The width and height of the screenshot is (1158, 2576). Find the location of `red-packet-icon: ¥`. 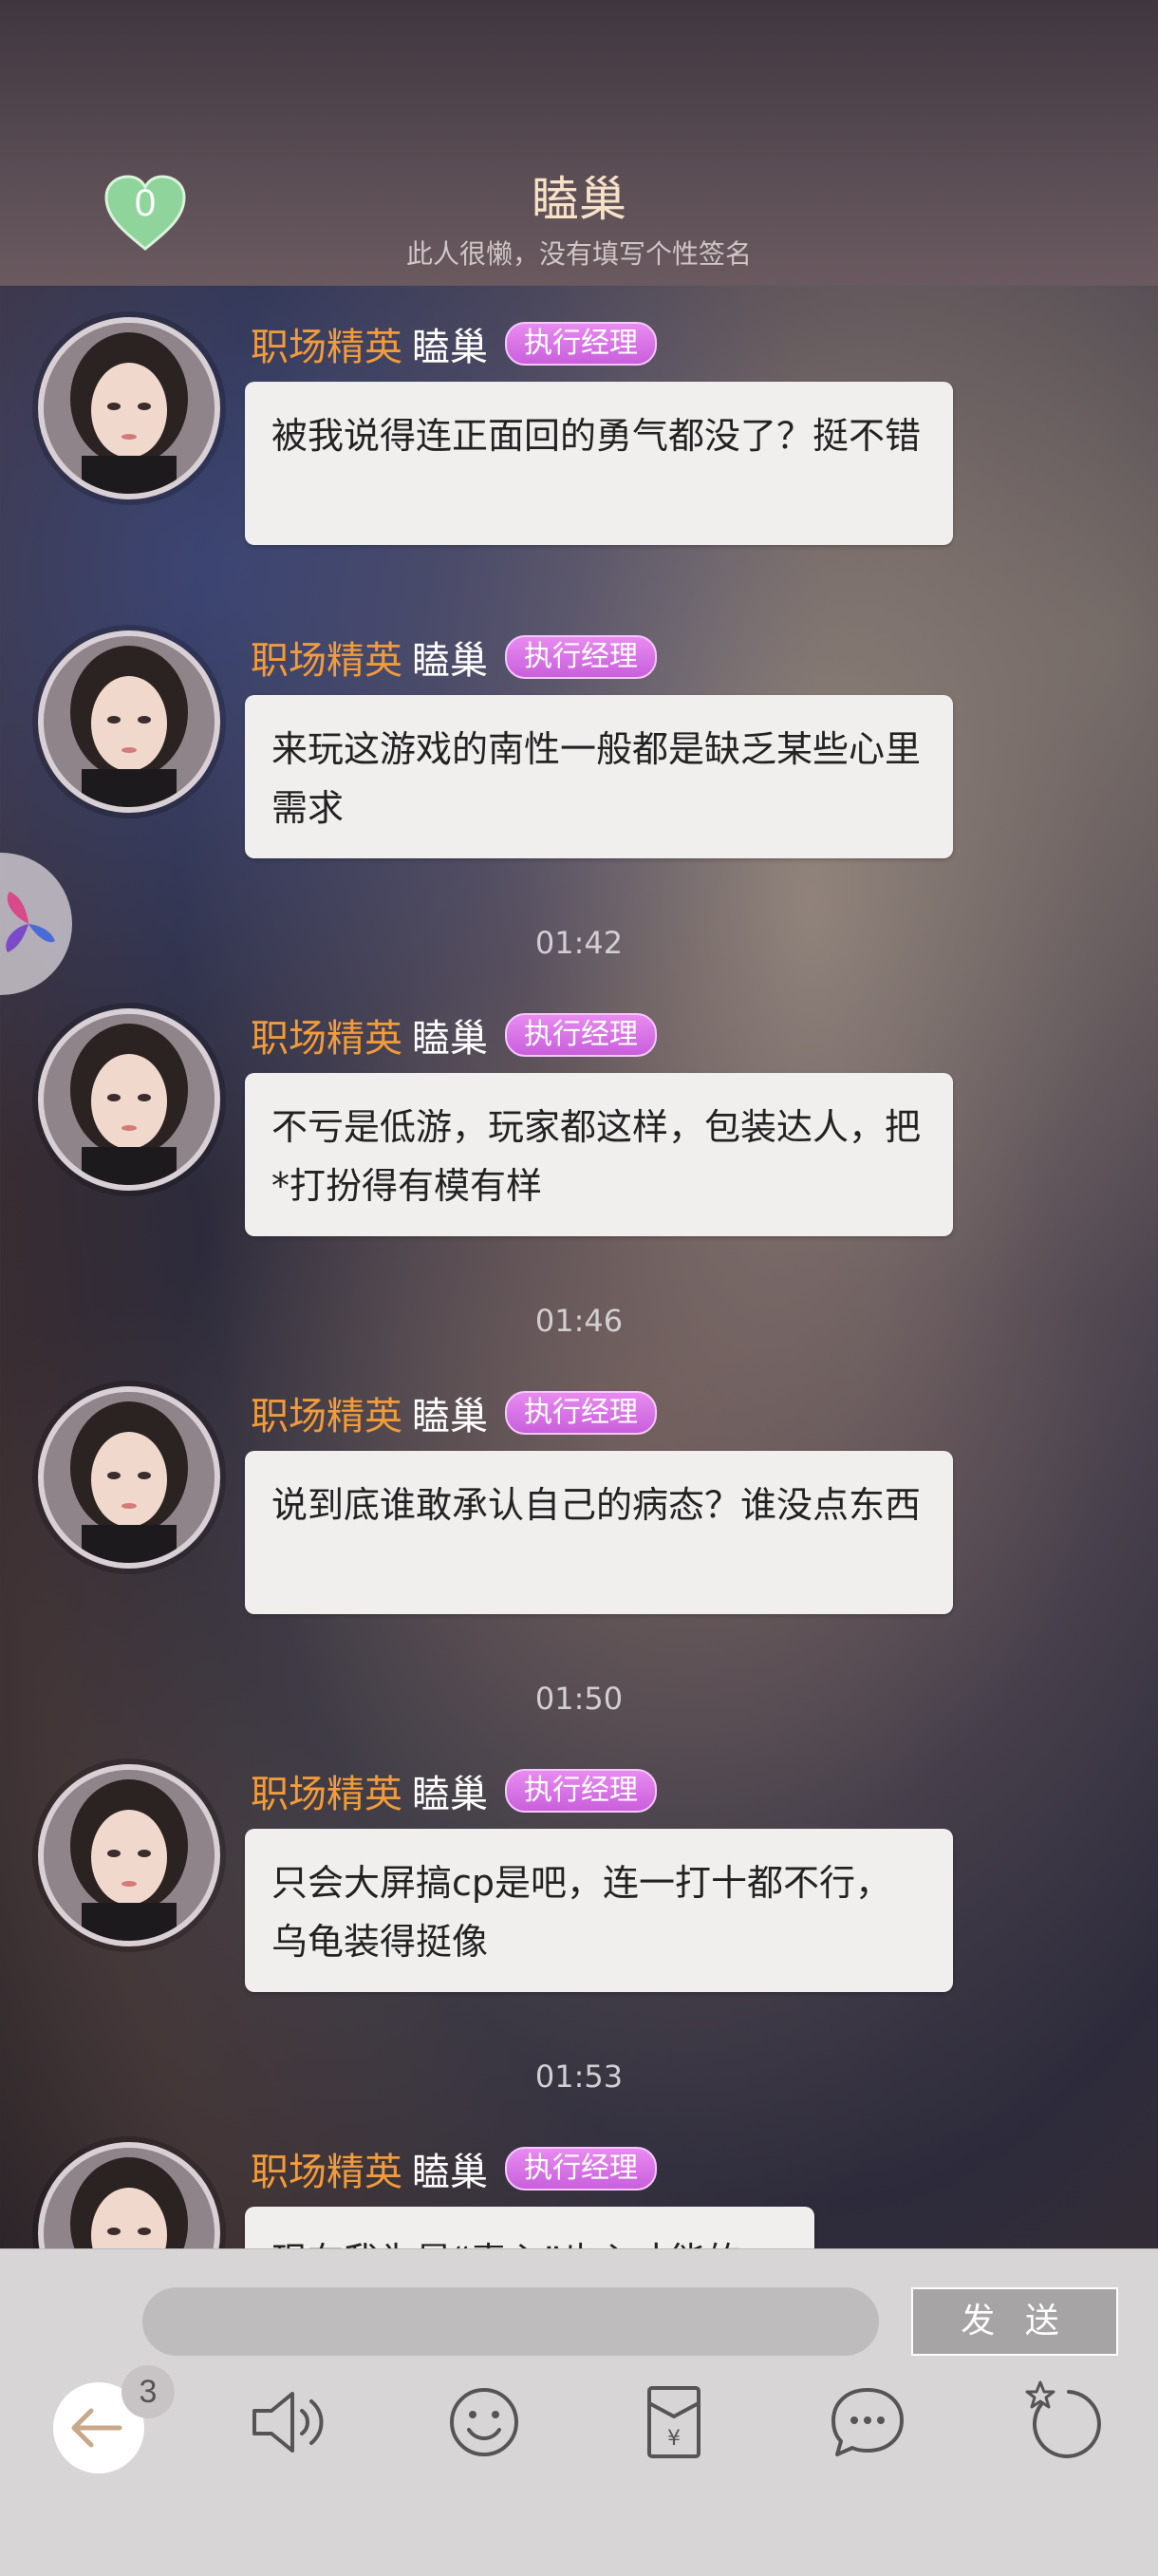

red-packet-icon: ¥ is located at coordinates (673, 2422).